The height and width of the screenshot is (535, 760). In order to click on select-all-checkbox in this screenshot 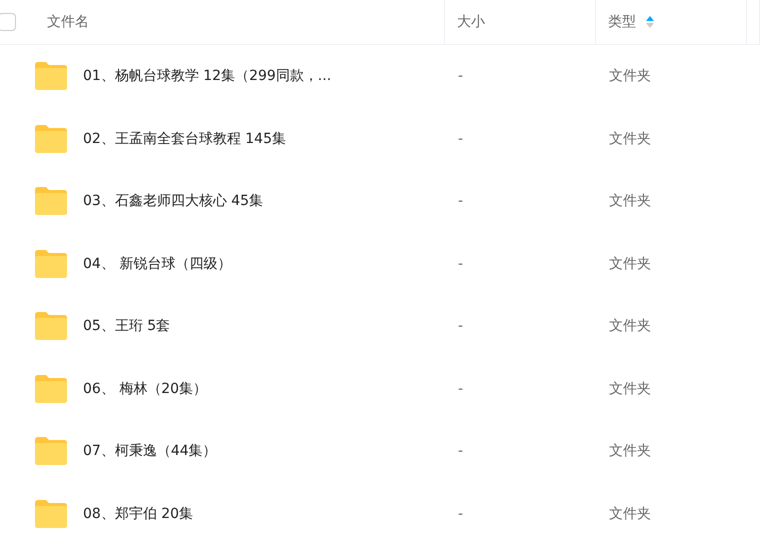, I will do `click(8, 22)`.